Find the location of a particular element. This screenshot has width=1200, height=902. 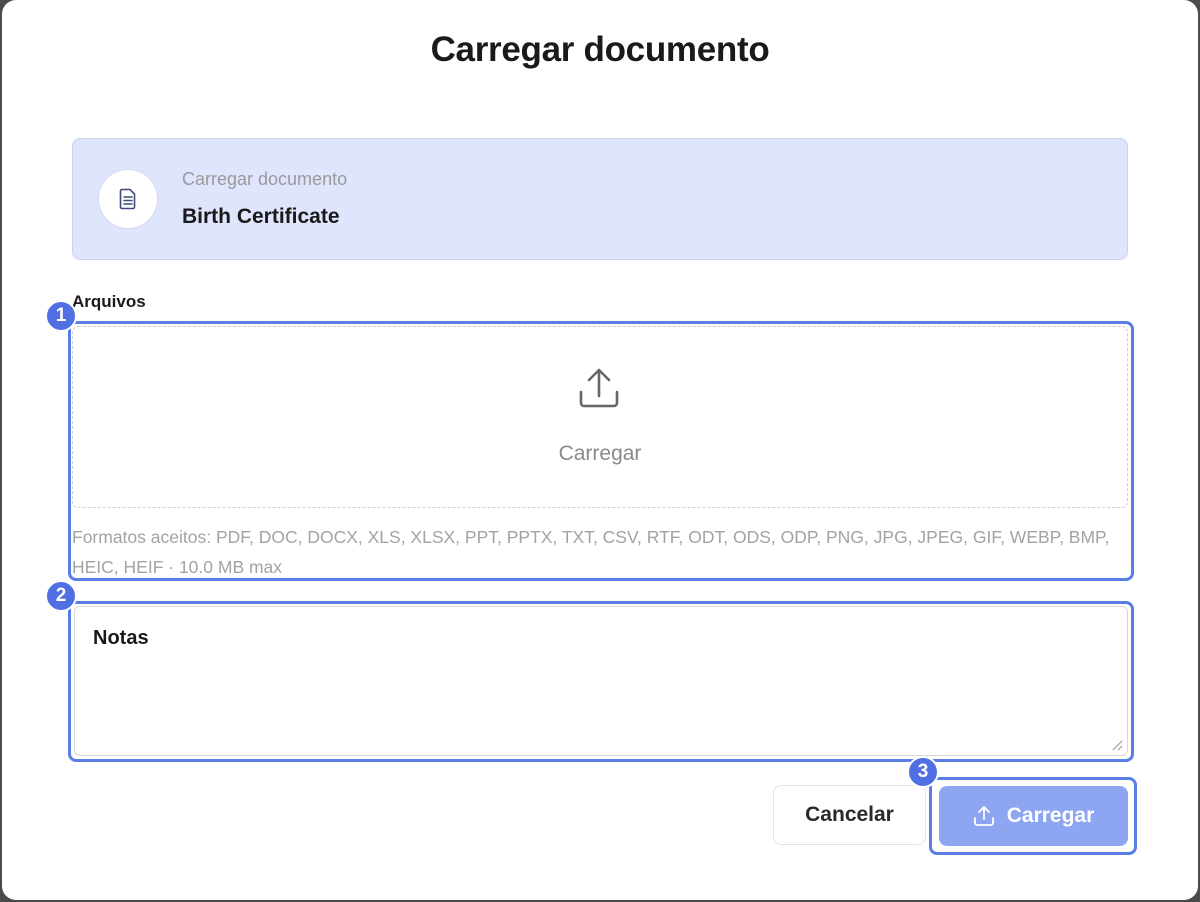

cancel-button: Cancelar is located at coordinates (849, 815).